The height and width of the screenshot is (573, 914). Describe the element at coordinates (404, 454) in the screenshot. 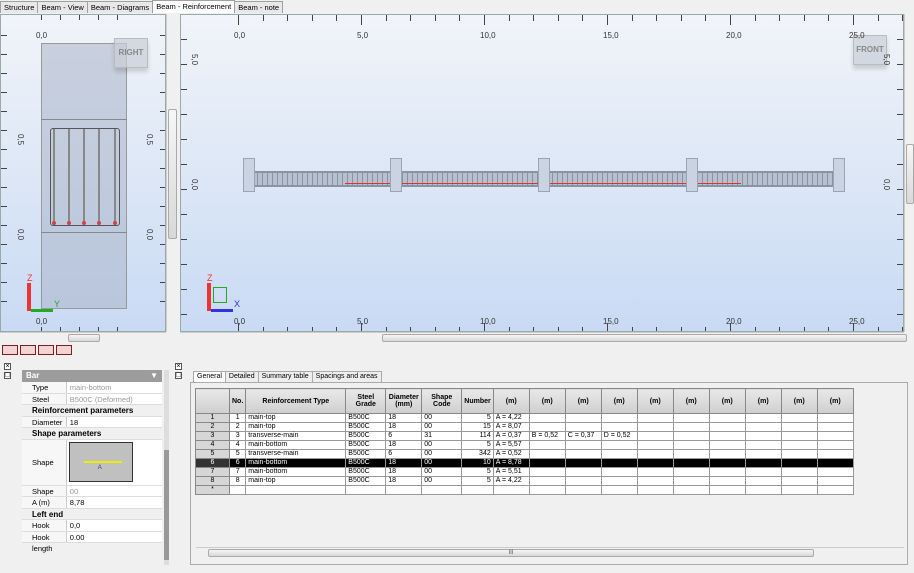

I see `cell-dia: 6` at that location.